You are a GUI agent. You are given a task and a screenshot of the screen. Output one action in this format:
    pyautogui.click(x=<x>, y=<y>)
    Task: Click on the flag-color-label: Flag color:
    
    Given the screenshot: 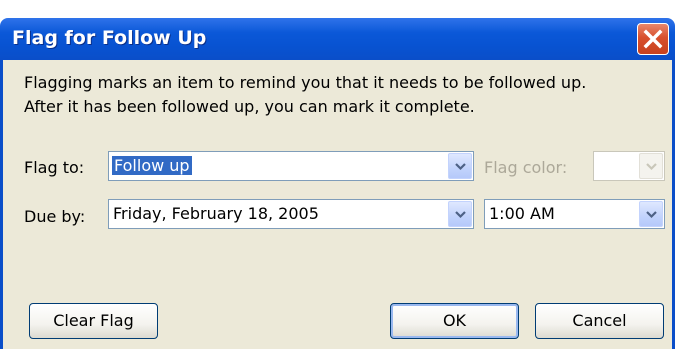 What is the action you would take?
    pyautogui.click(x=526, y=167)
    